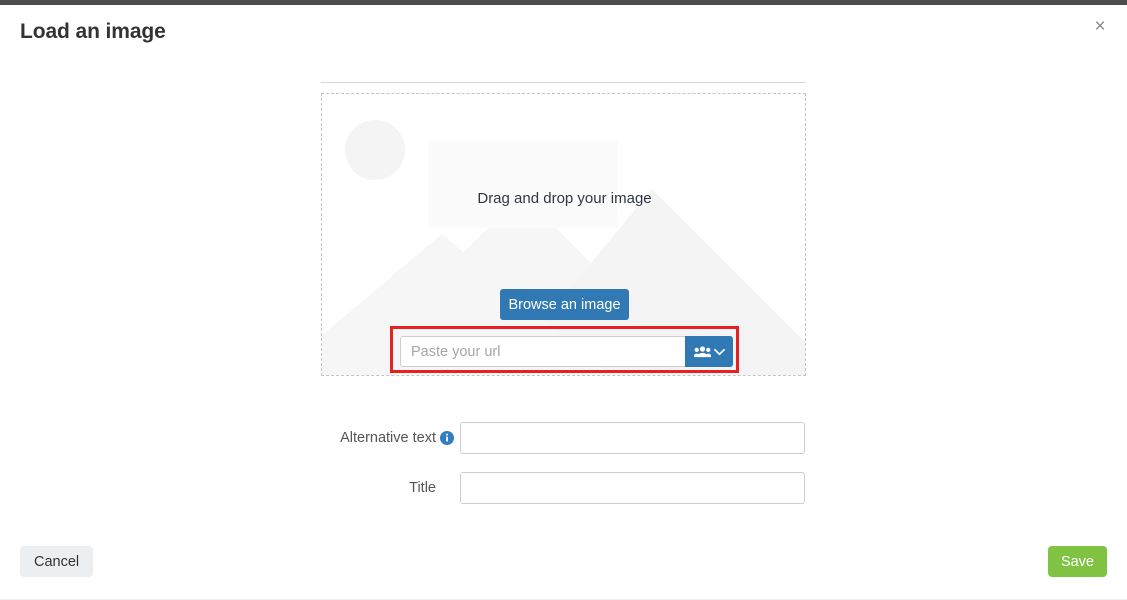  Describe the element at coordinates (1077, 561) in the screenshot. I see `save-button: Save` at that location.